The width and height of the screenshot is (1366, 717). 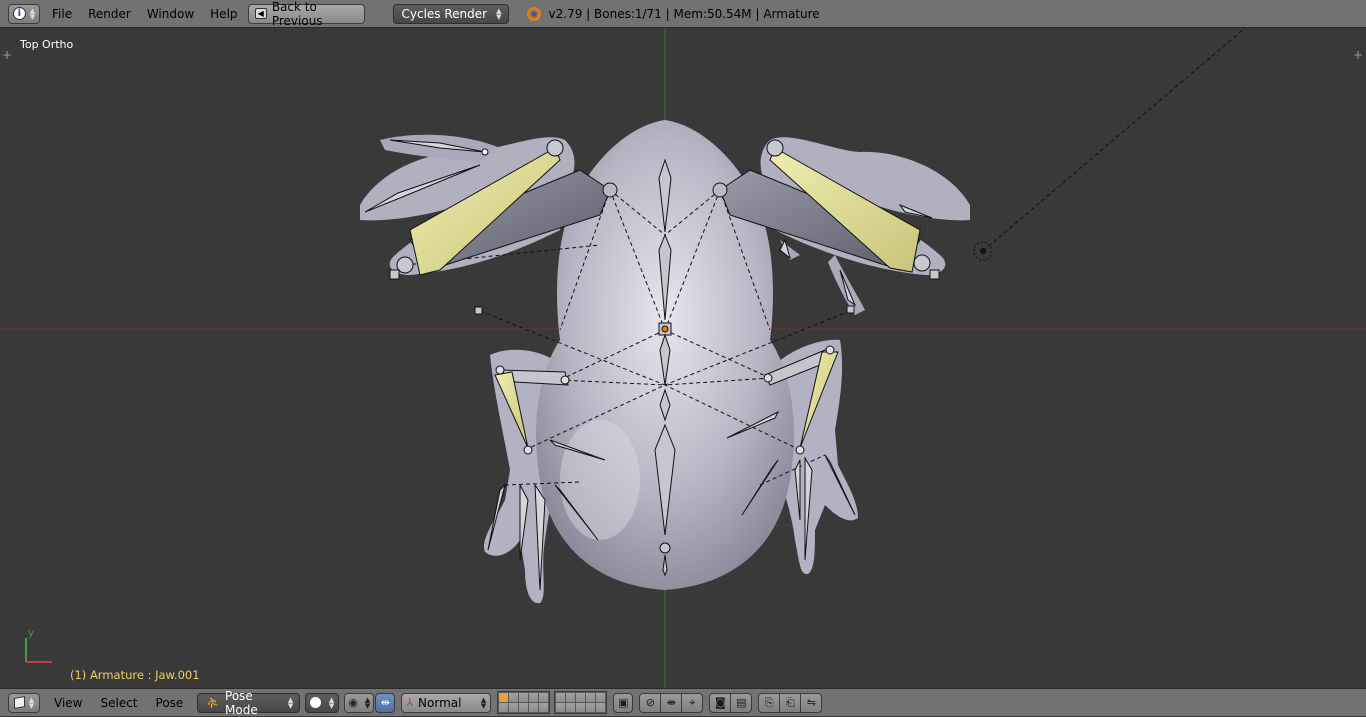 I want to click on view-label: Top Ortho, so click(x=47, y=44).